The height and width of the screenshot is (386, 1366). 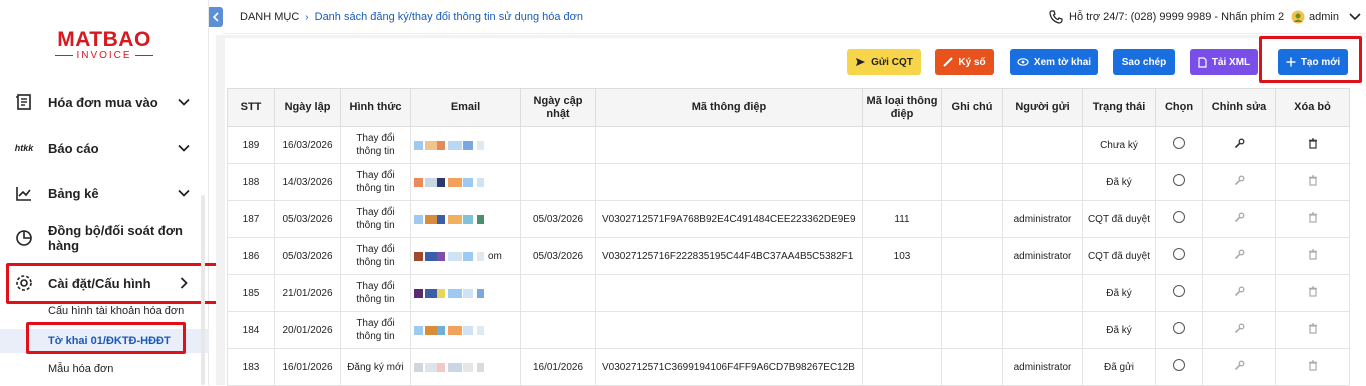 What do you see at coordinates (307, 107) in the screenshot?
I see `col-header-date: Ngày lập` at bounding box center [307, 107].